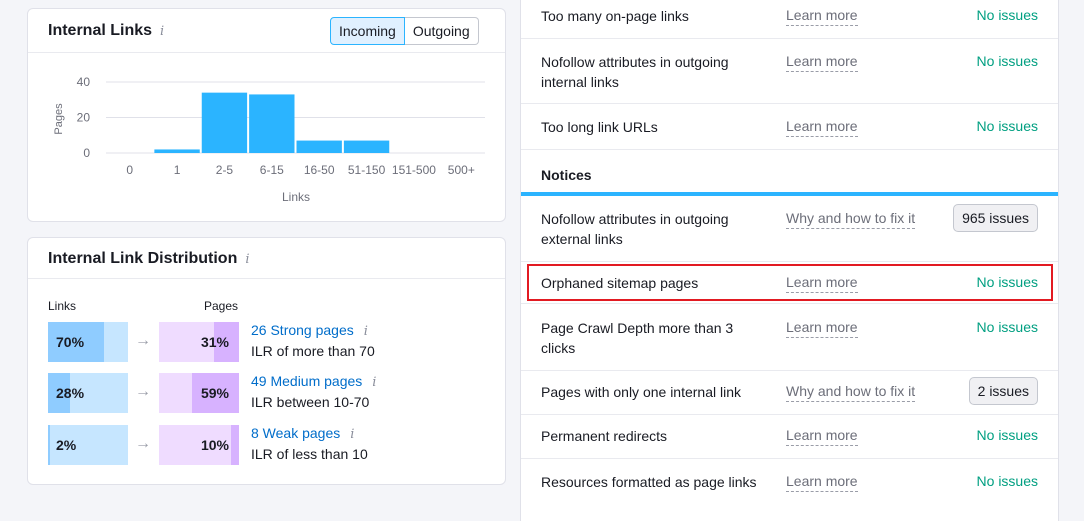  Describe the element at coordinates (214, 393) in the screenshot. I see `pages-percent: 59%` at that location.